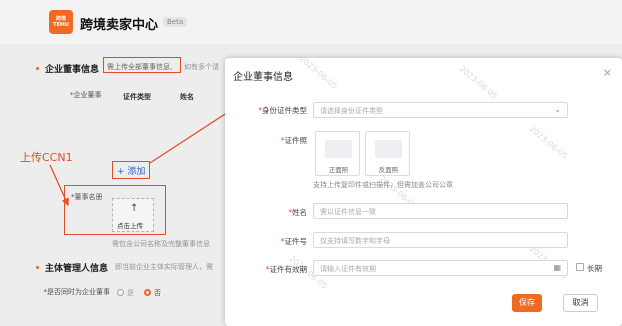 The height and width of the screenshot is (326, 622). What do you see at coordinates (351, 111) in the screenshot?
I see `id-type-placeholder: 请选择身份证件类型` at bounding box center [351, 111].